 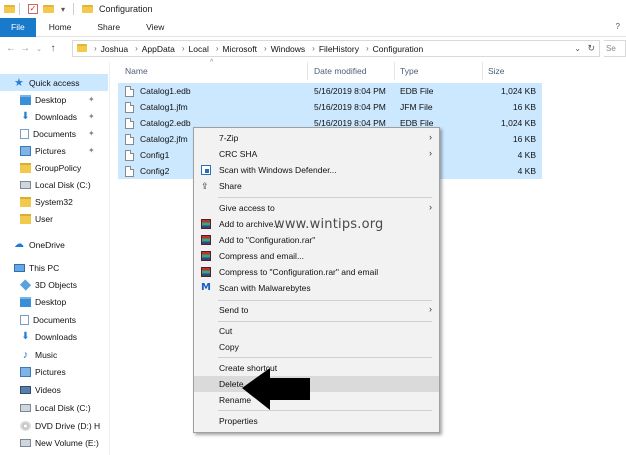 I want to click on nav-item-dvd-drive: DVD Drive (D:) H, so click(x=54, y=425).